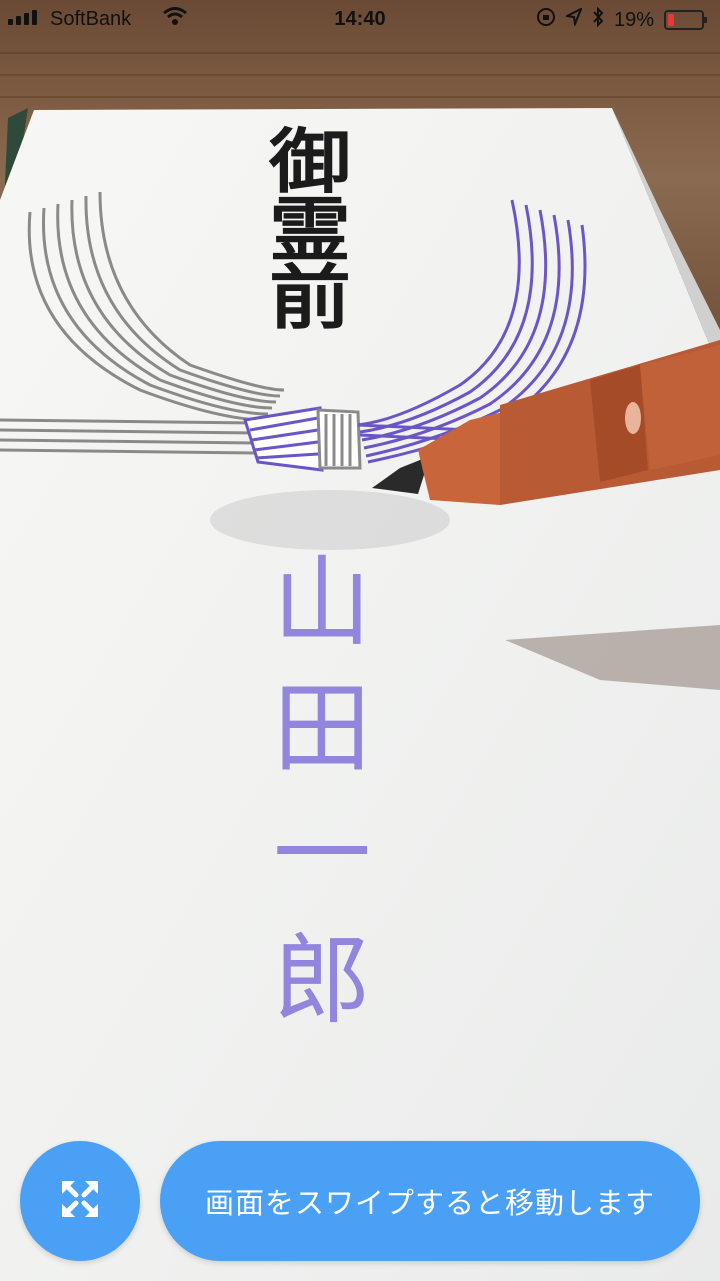  I want to click on swipe-hint-label: 画面をスワイプすると移動します, so click(429, 1203).